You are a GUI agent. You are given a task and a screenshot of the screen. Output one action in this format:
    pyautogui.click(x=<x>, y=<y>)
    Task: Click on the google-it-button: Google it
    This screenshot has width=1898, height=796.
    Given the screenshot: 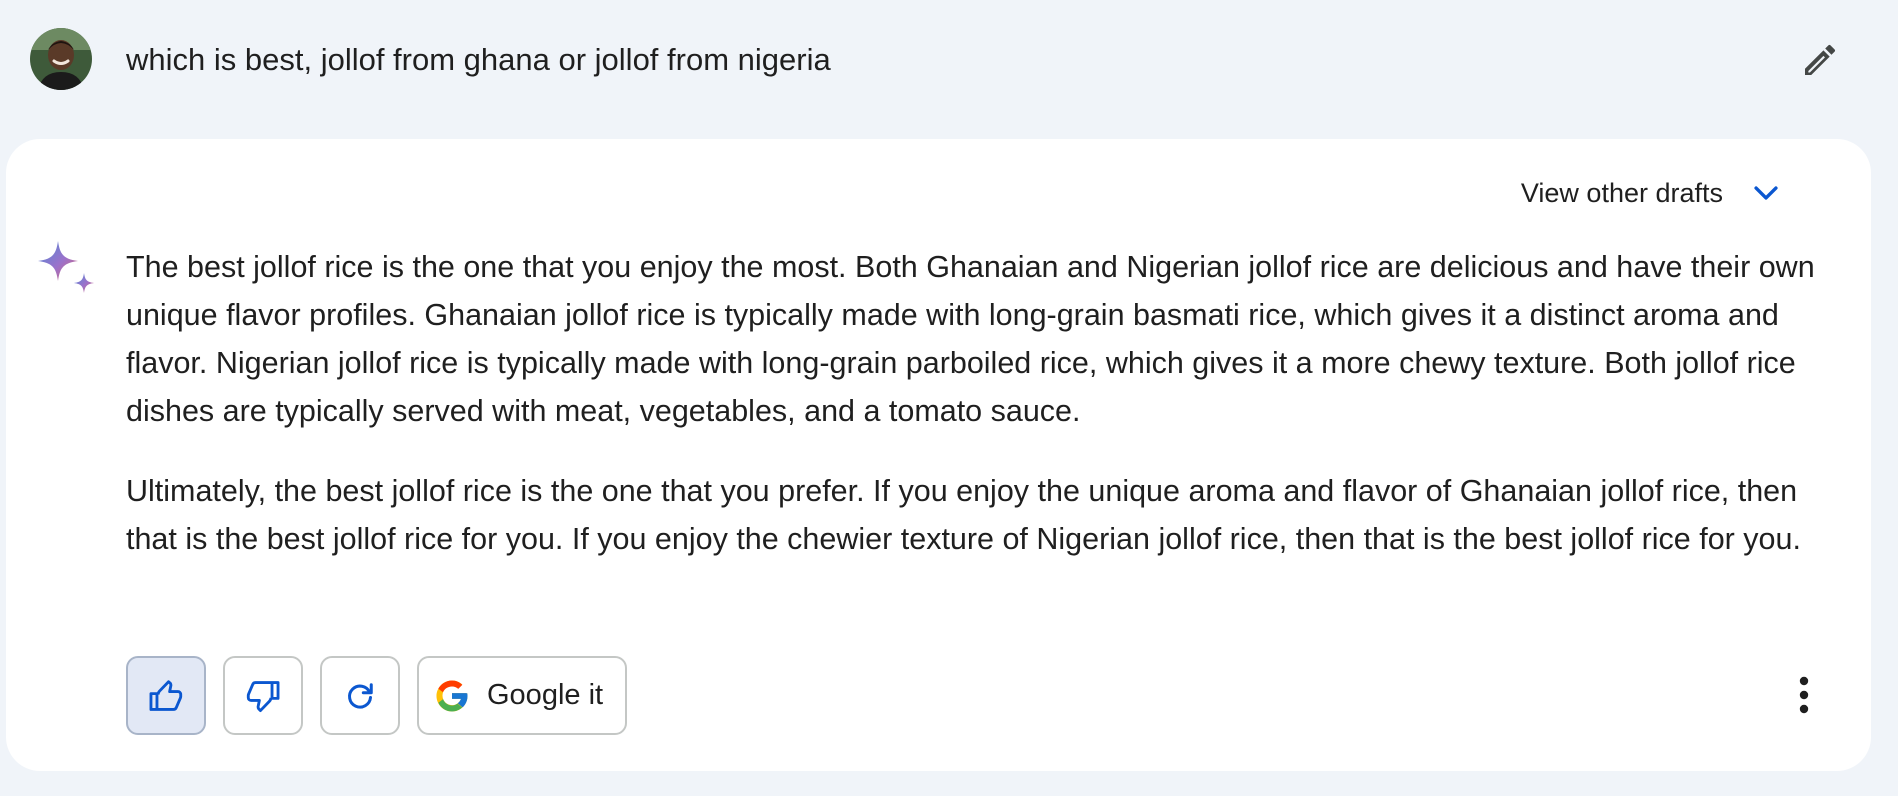 What is the action you would take?
    pyautogui.click(x=522, y=695)
    